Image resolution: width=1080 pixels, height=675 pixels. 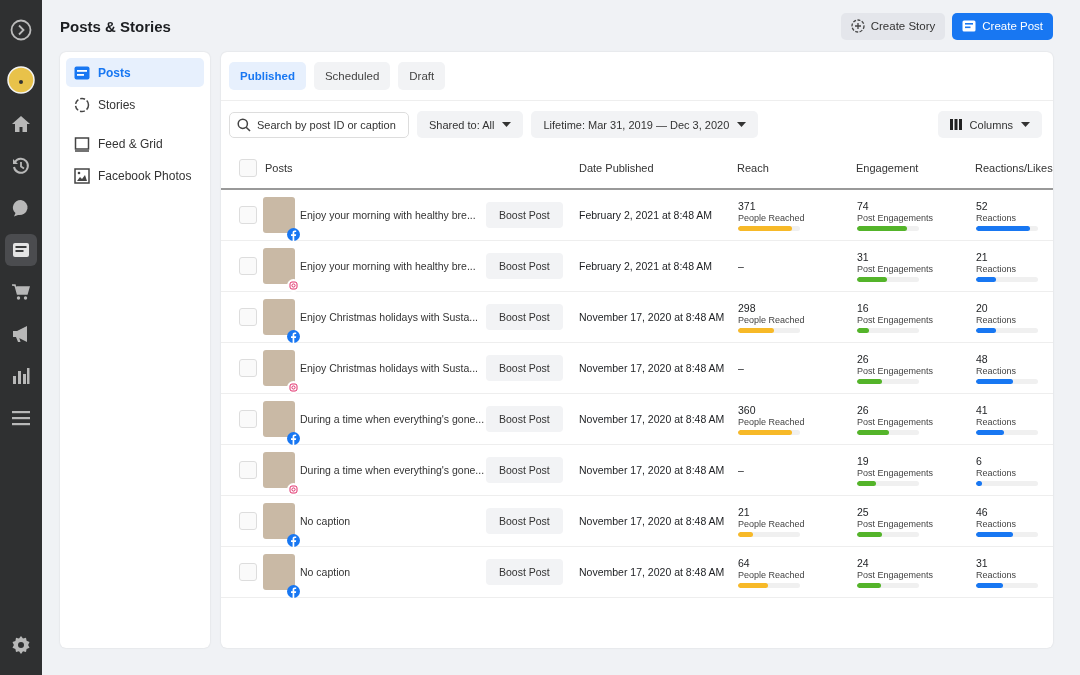 What do you see at coordinates (135, 72) in the screenshot?
I see `sidebar-item: Posts` at bounding box center [135, 72].